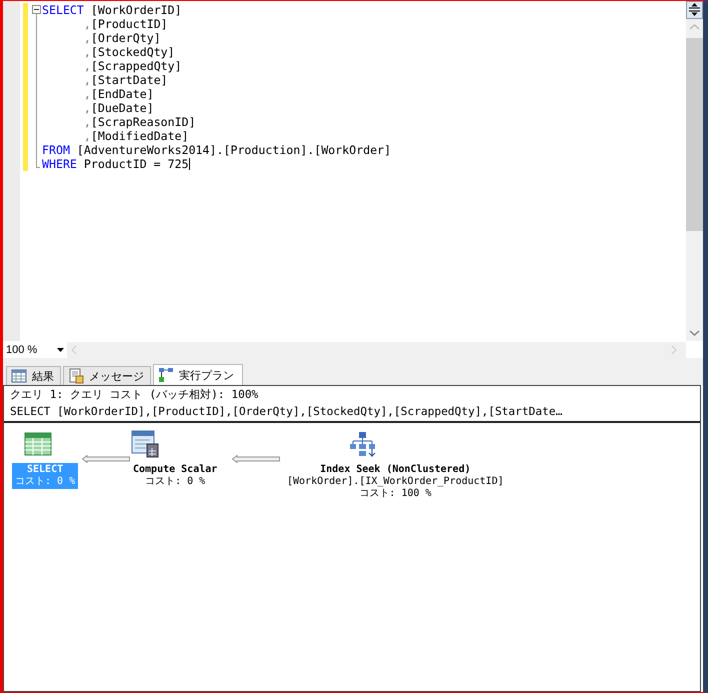 The height and width of the screenshot is (693, 708). I want to click on collapse-icon, so click(36, 9).